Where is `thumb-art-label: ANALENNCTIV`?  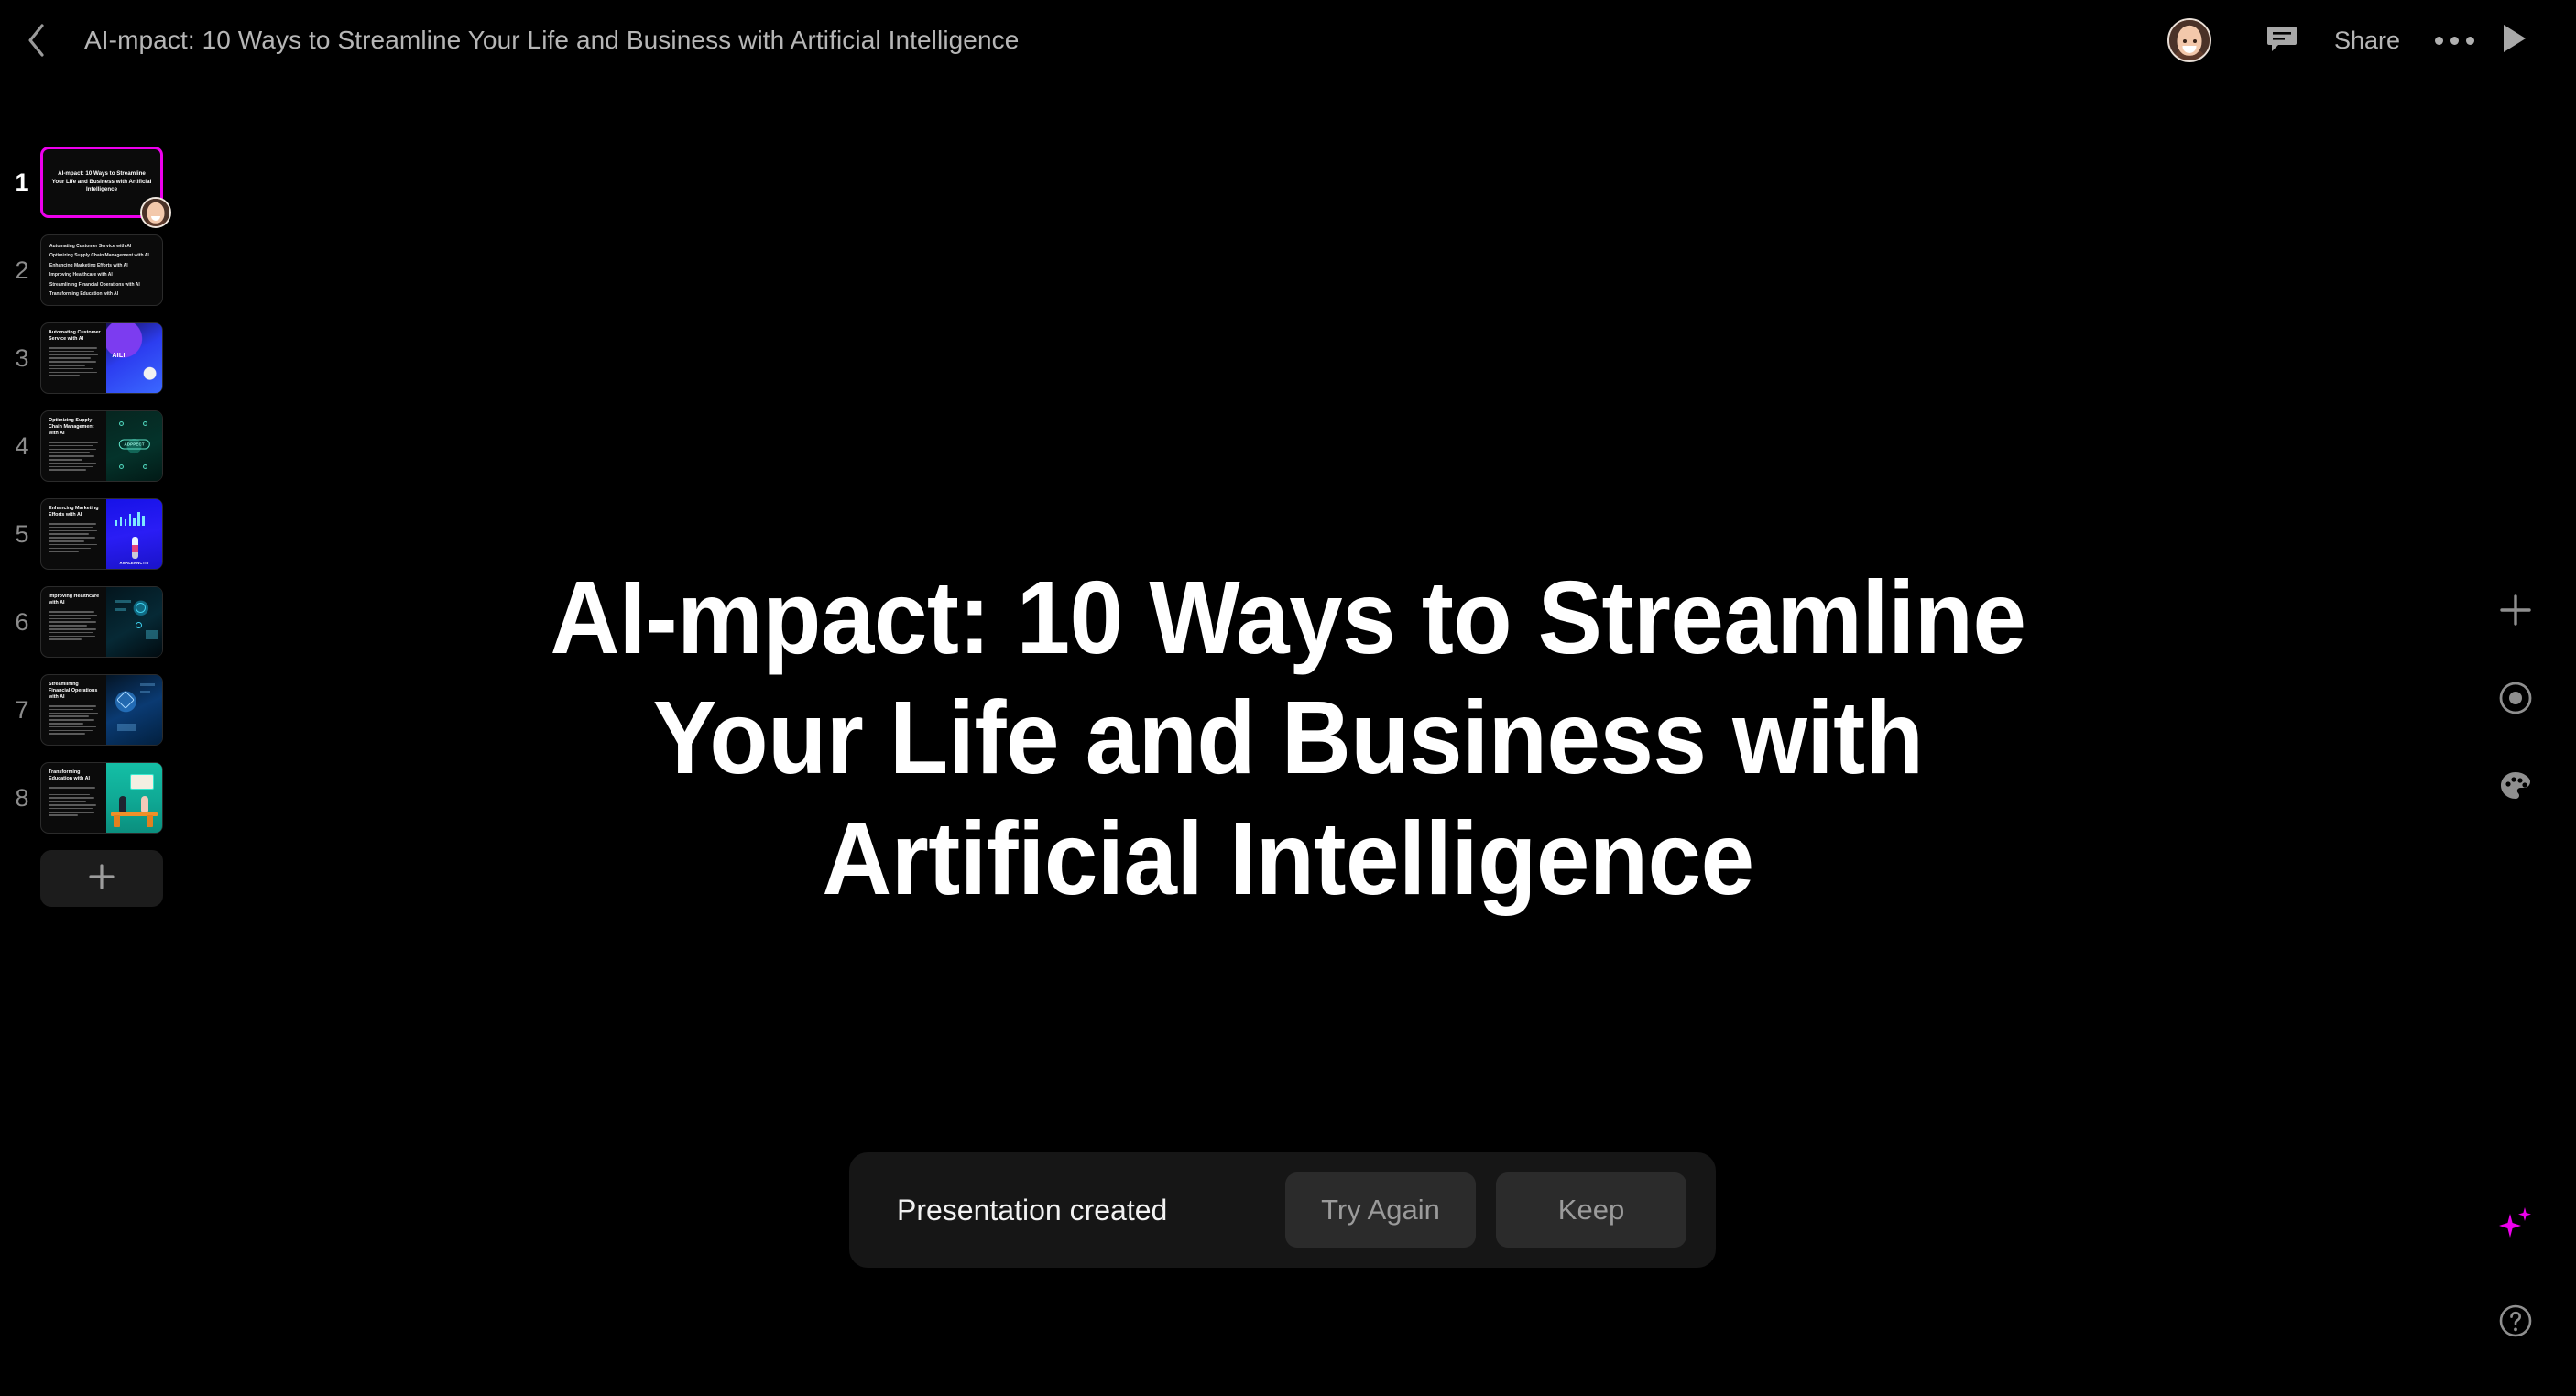
thumb-art-label: ANALENNCTIV is located at coordinates (134, 563).